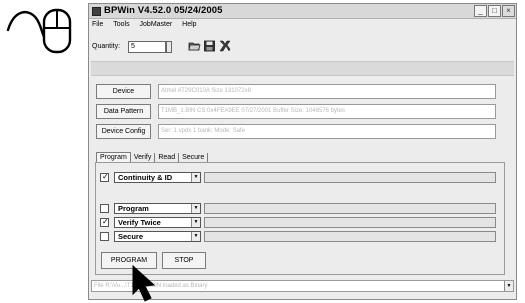  I want to click on pointer-cursor-icon, so click(144, 283).